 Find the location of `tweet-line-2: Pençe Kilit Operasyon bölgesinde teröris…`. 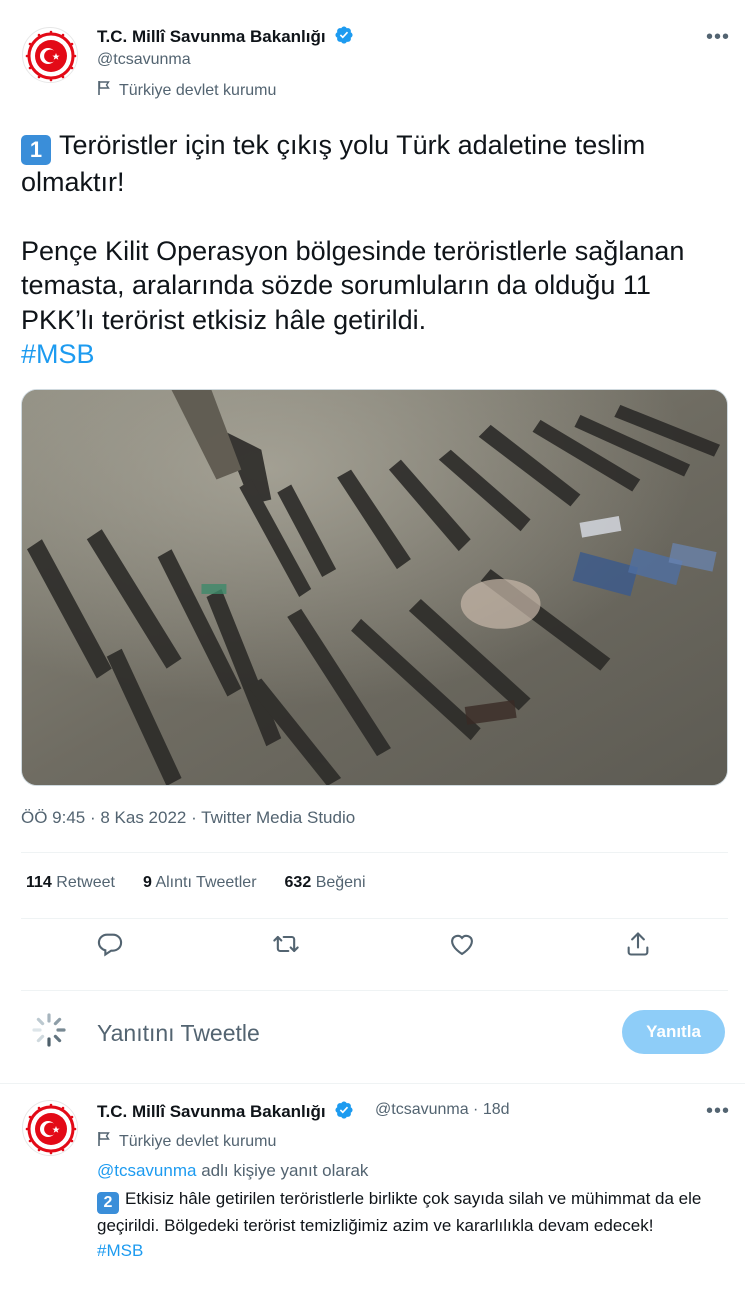

tweet-line-2: Pençe Kilit Operasyon bölgesinde teröris… is located at coordinates (353, 285).